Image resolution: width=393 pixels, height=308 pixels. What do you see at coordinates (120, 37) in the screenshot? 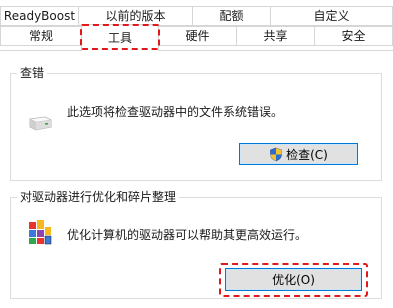
I see `tab-tools: 工具` at bounding box center [120, 37].